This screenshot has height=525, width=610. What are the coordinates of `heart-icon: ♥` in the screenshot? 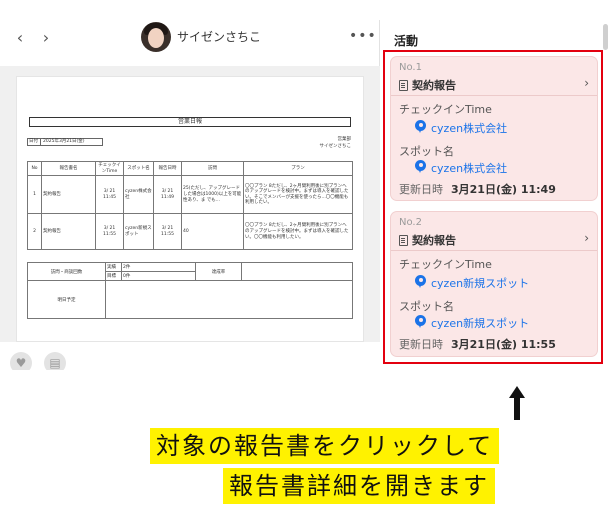 It's located at (21, 361).